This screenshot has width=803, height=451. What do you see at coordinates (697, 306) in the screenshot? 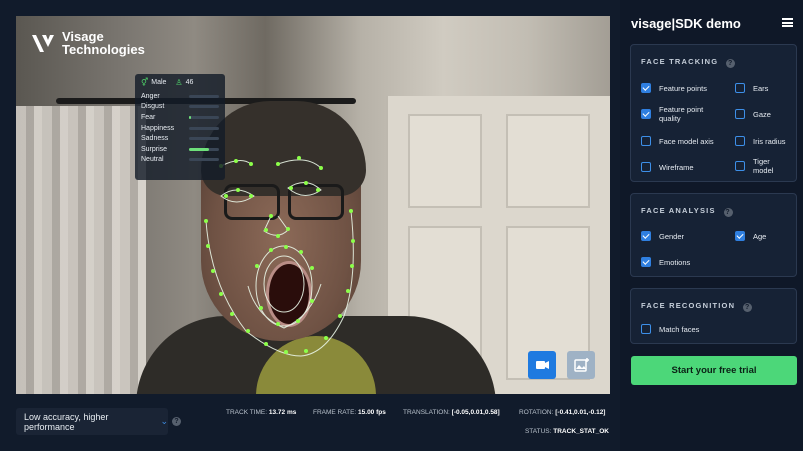
I see `face-recognition-heading: FACE RECOGNITION?` at bounding box center [697, 306].